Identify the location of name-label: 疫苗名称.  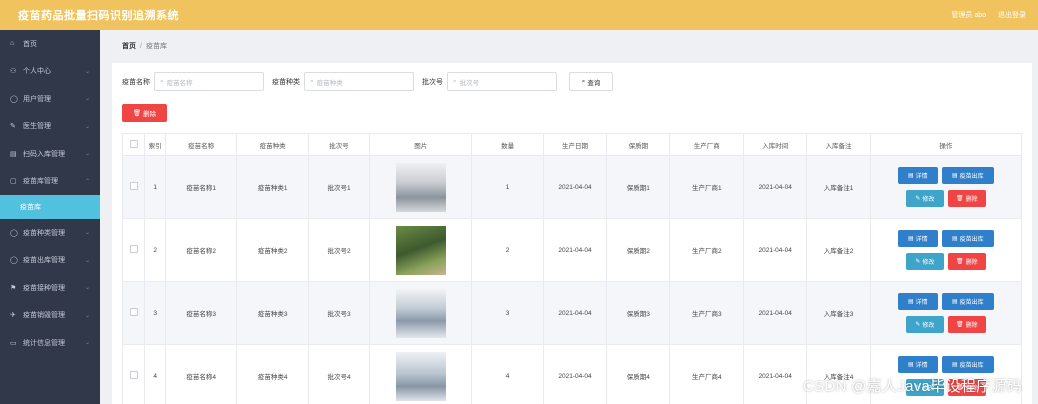
(136, 82).